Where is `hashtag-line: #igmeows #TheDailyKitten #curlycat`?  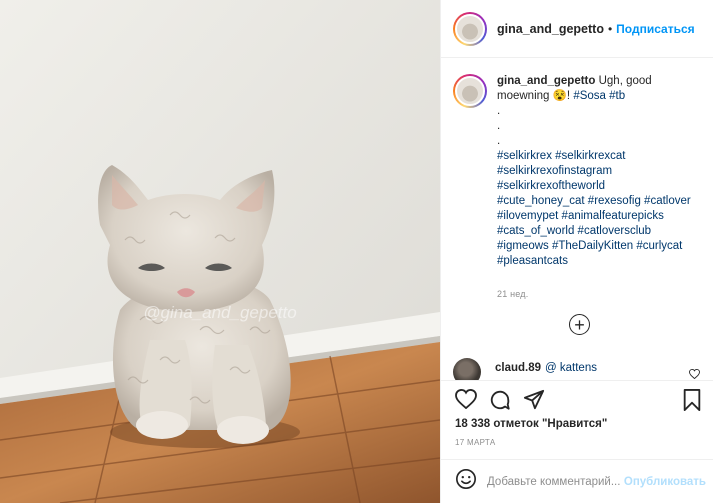 hashtag-line: #igmeows #TheDailyKitten #curlycat is located at coordinates (602, 246).